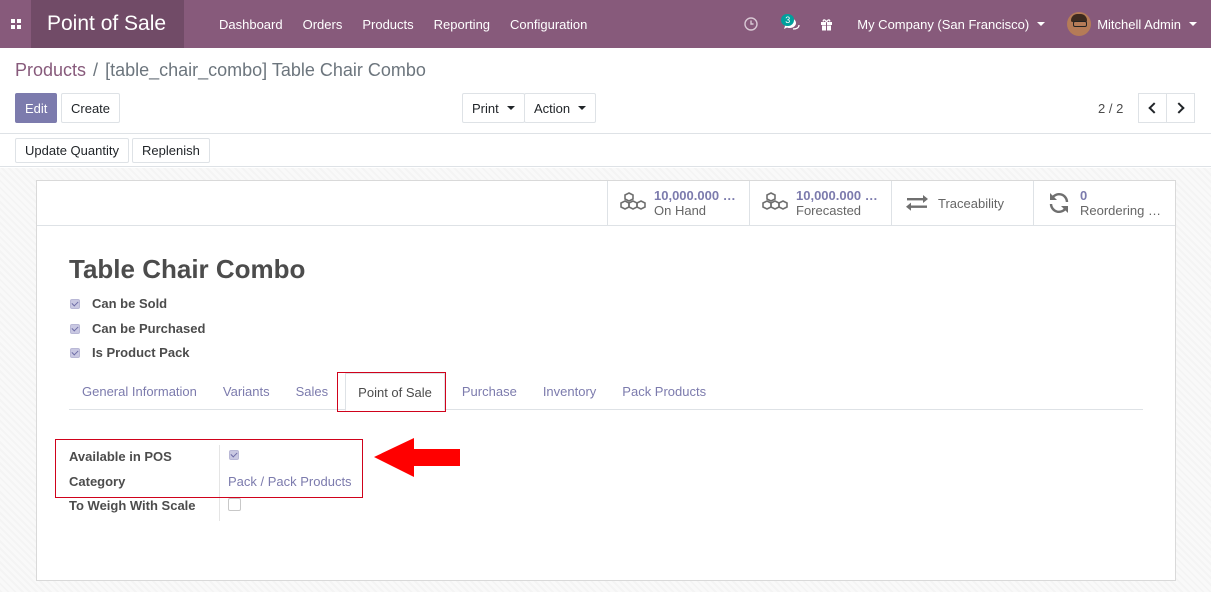 This screenshot has width=1211, height=592. I want to click on can-be-sold-row: Can be Sold, so click(118, 303).